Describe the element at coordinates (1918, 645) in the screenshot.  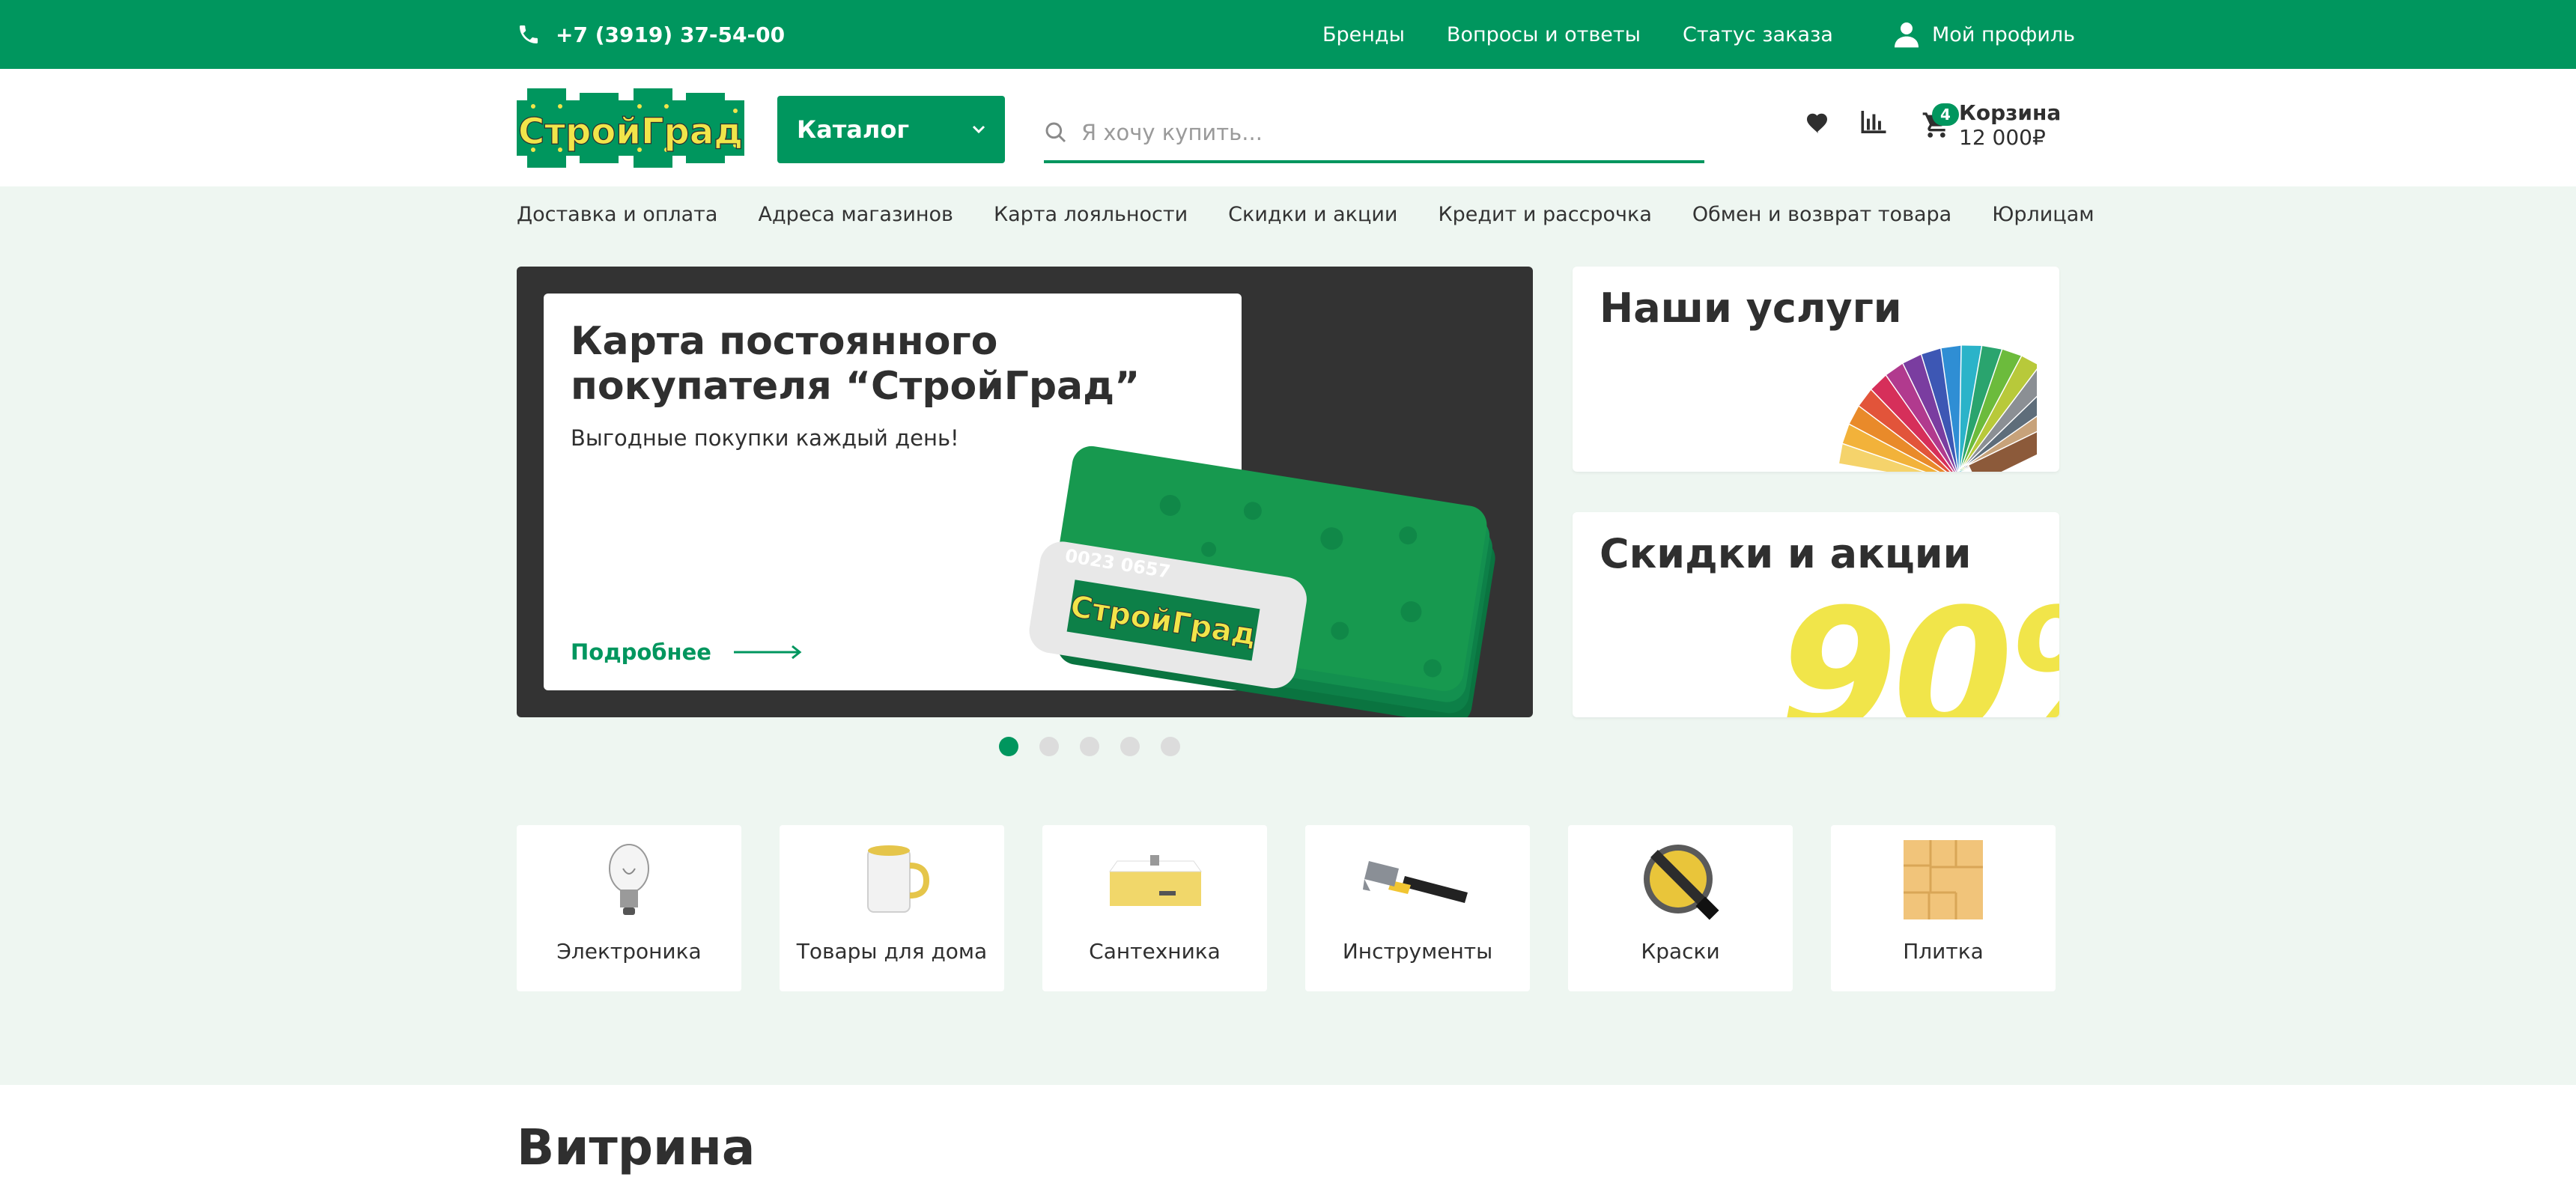
I see `sales-percent: 90%` at that location.